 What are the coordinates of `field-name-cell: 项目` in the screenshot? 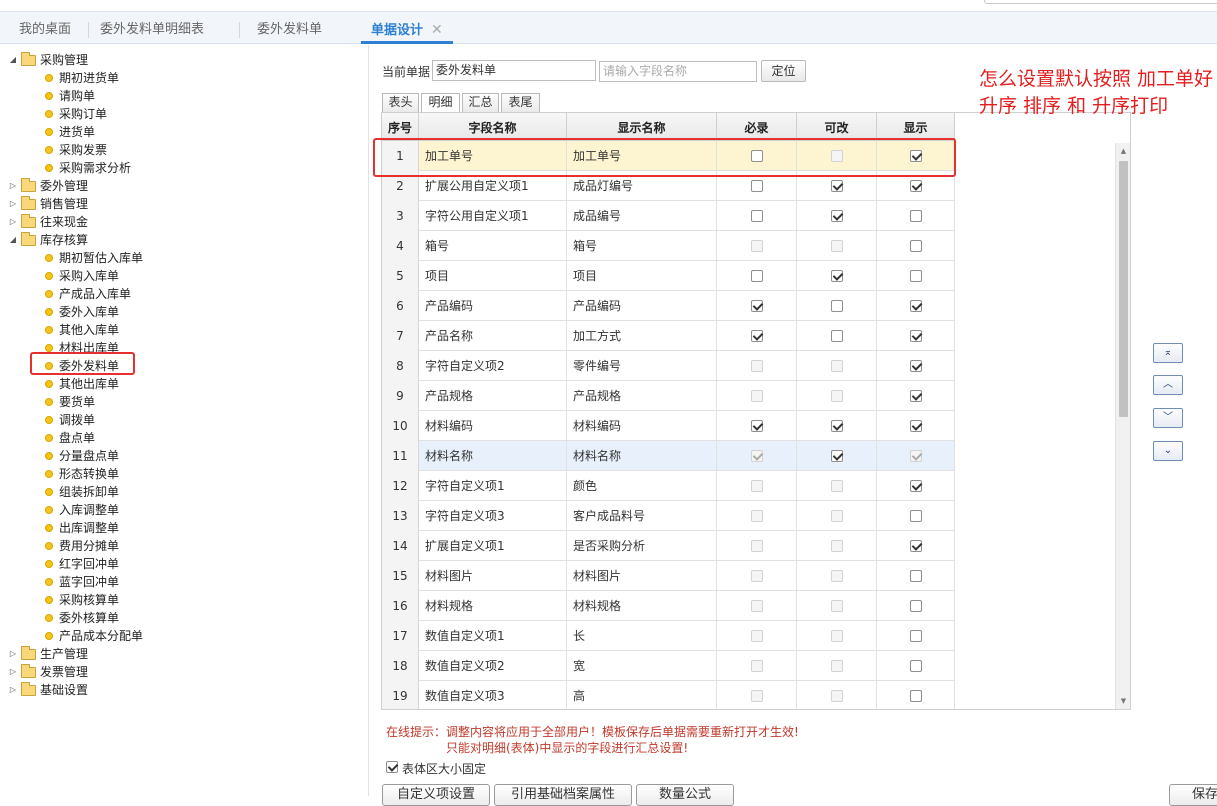 It's located at (493, 276).